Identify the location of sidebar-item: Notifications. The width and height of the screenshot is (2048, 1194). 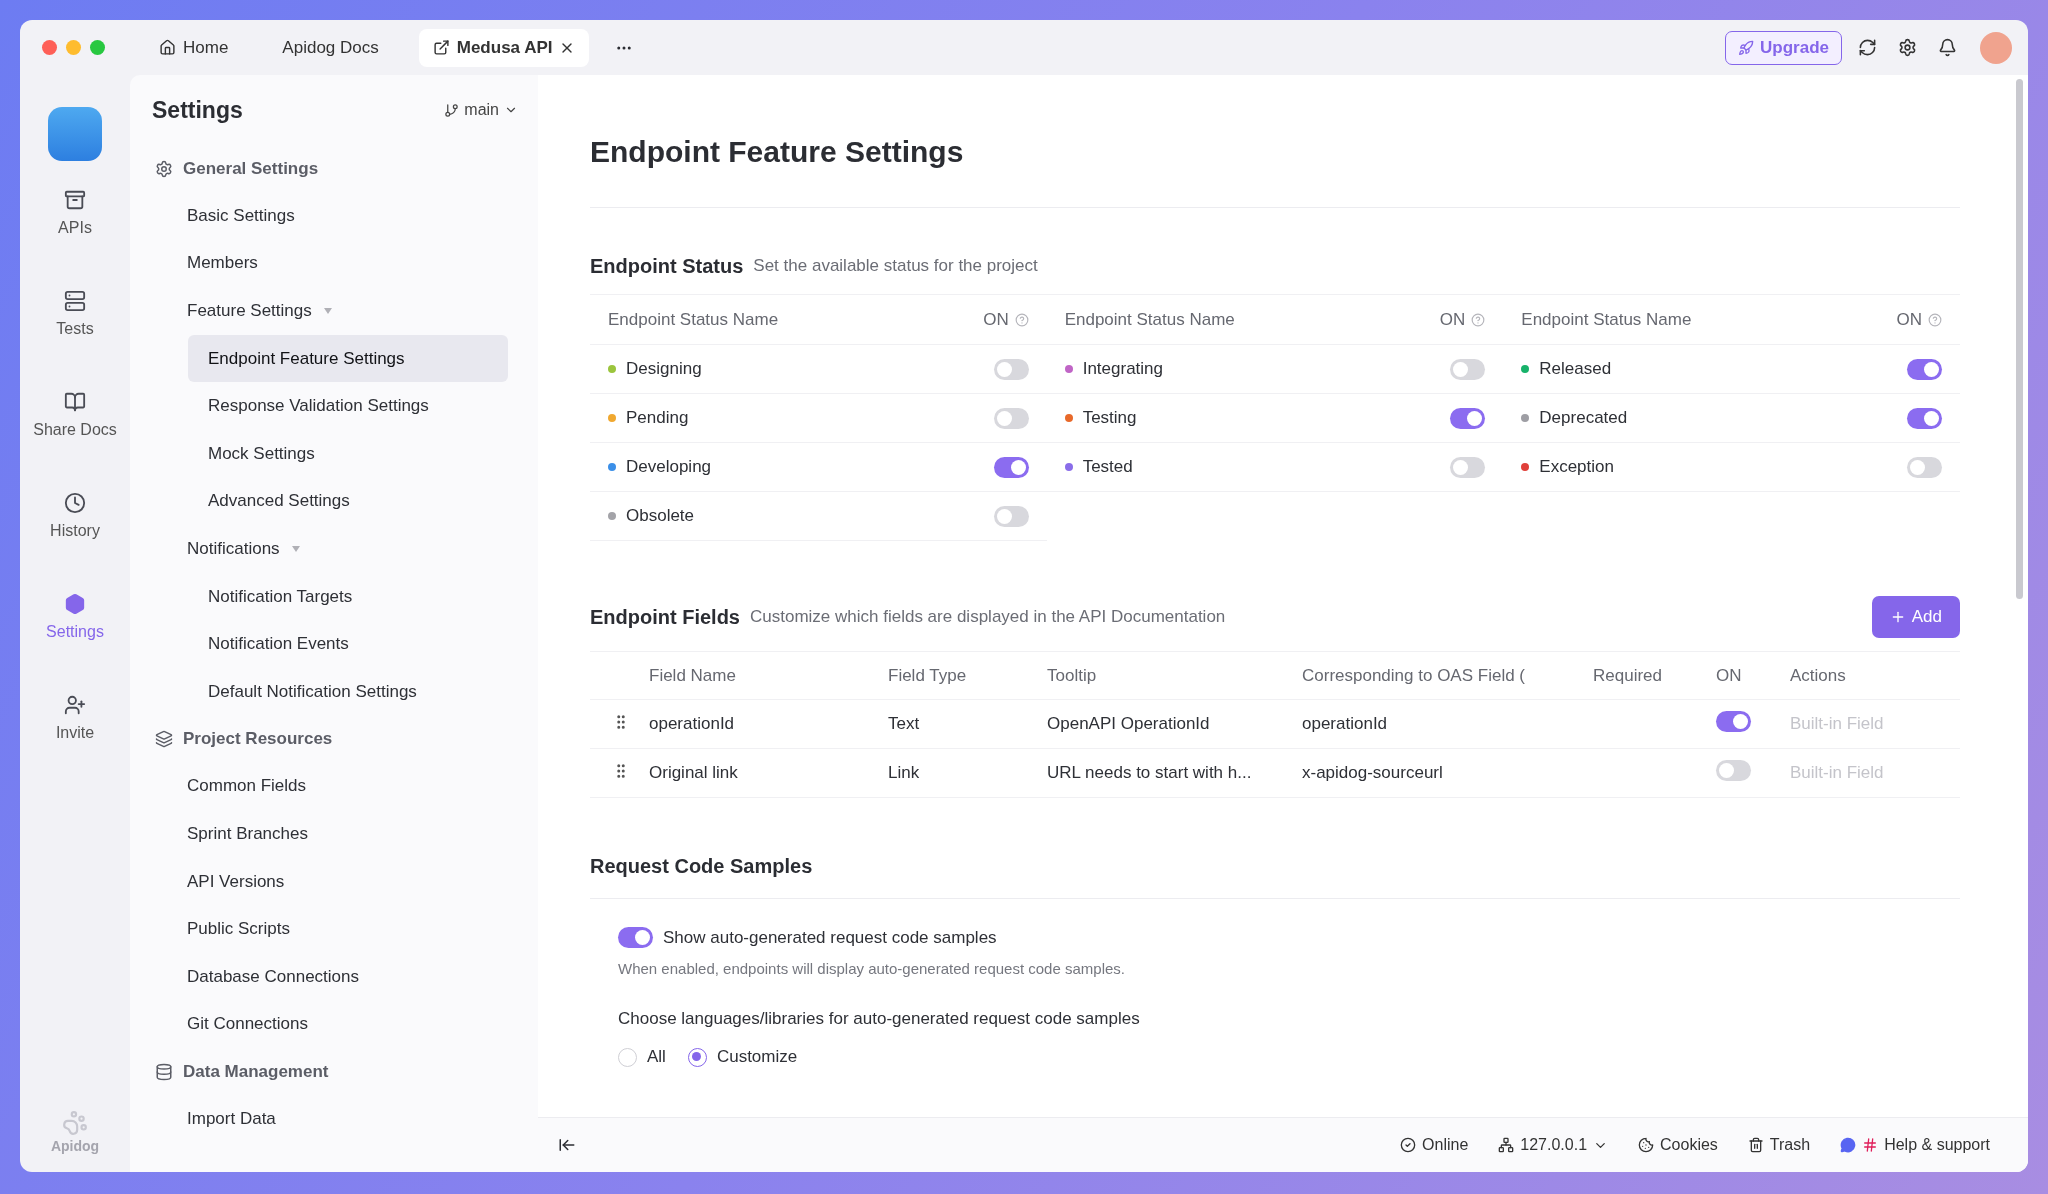
(347, 549).